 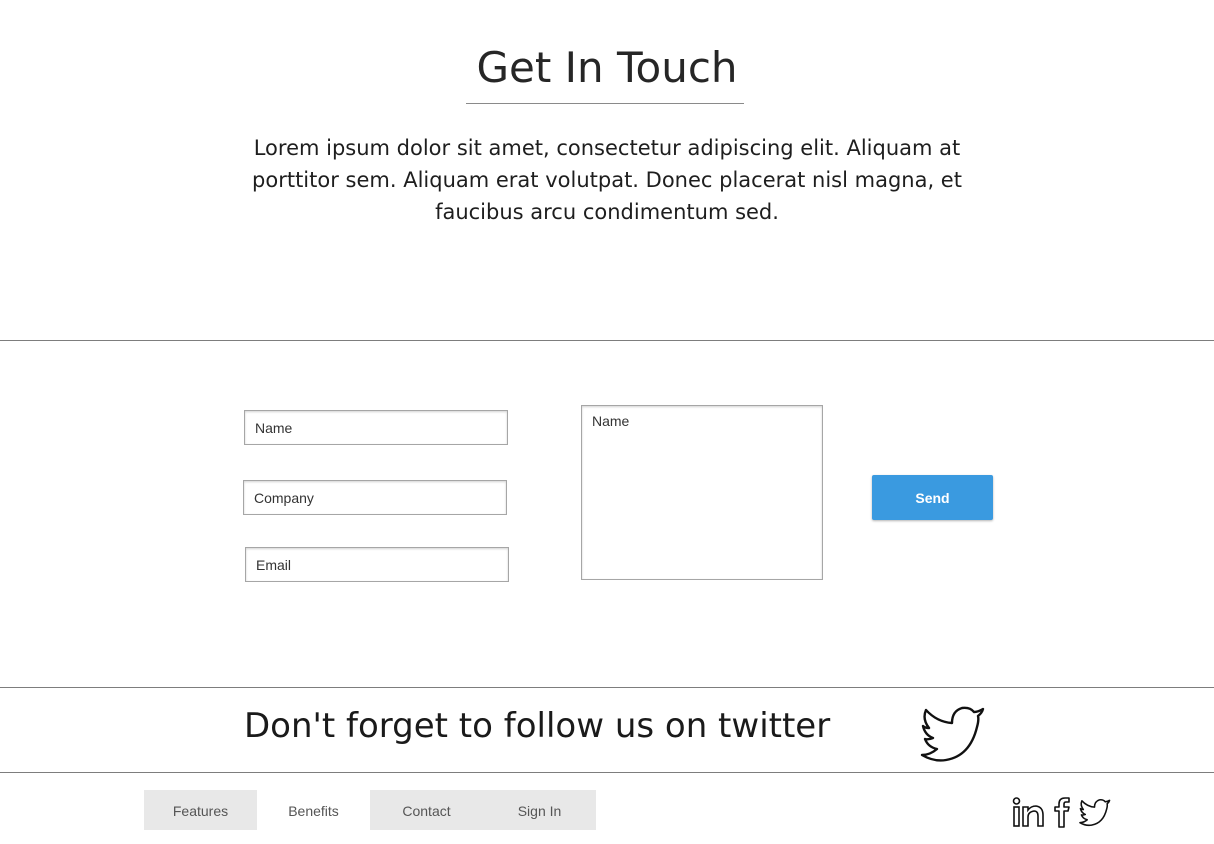 What do you see at coordinates (1029, 812) in the screenshot?
I see `linkedin-icon` at bounding box center [1029, 812].